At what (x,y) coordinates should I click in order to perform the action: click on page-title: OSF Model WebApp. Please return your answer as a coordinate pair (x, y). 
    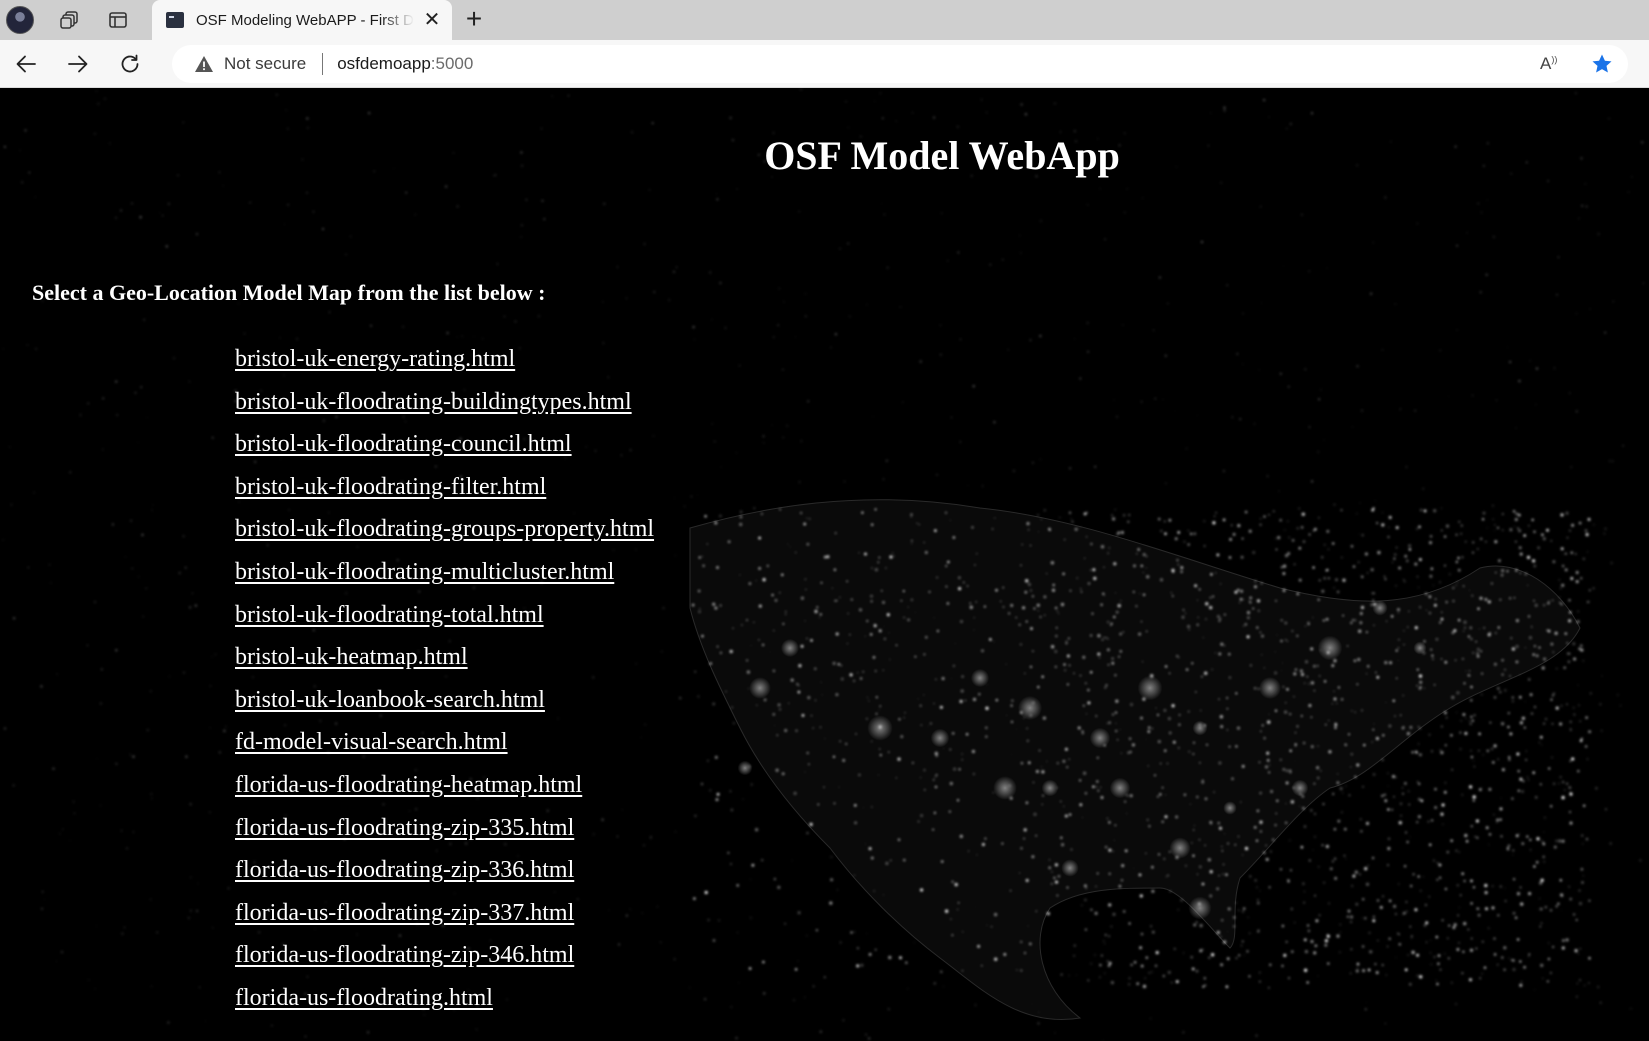
    Looking at the image, I should click on (942, 155).